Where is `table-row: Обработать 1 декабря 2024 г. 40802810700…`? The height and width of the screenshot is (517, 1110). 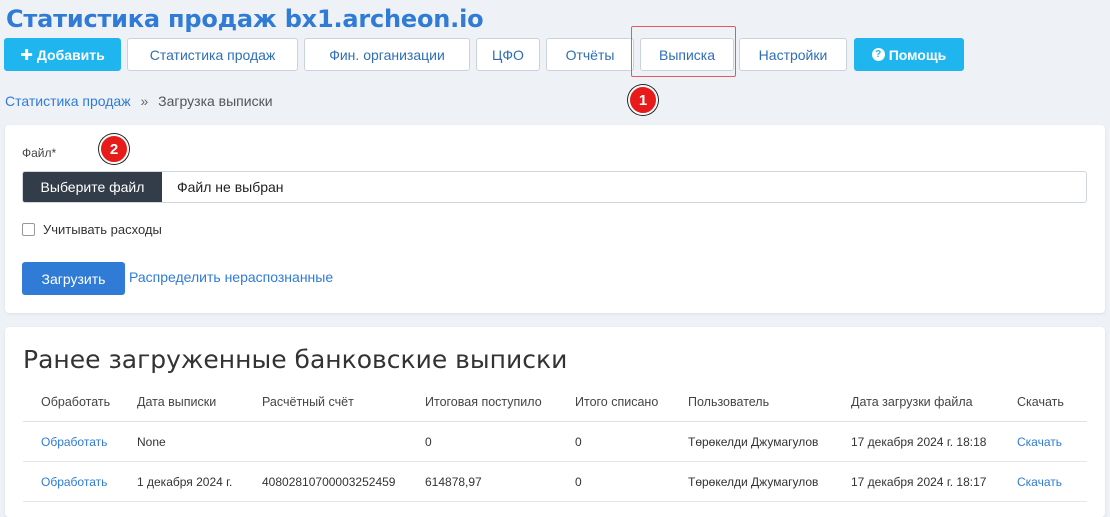 table-row: Обработать 1 декабря 2024 г. 40802810700… is located at coordinates (555, 482).